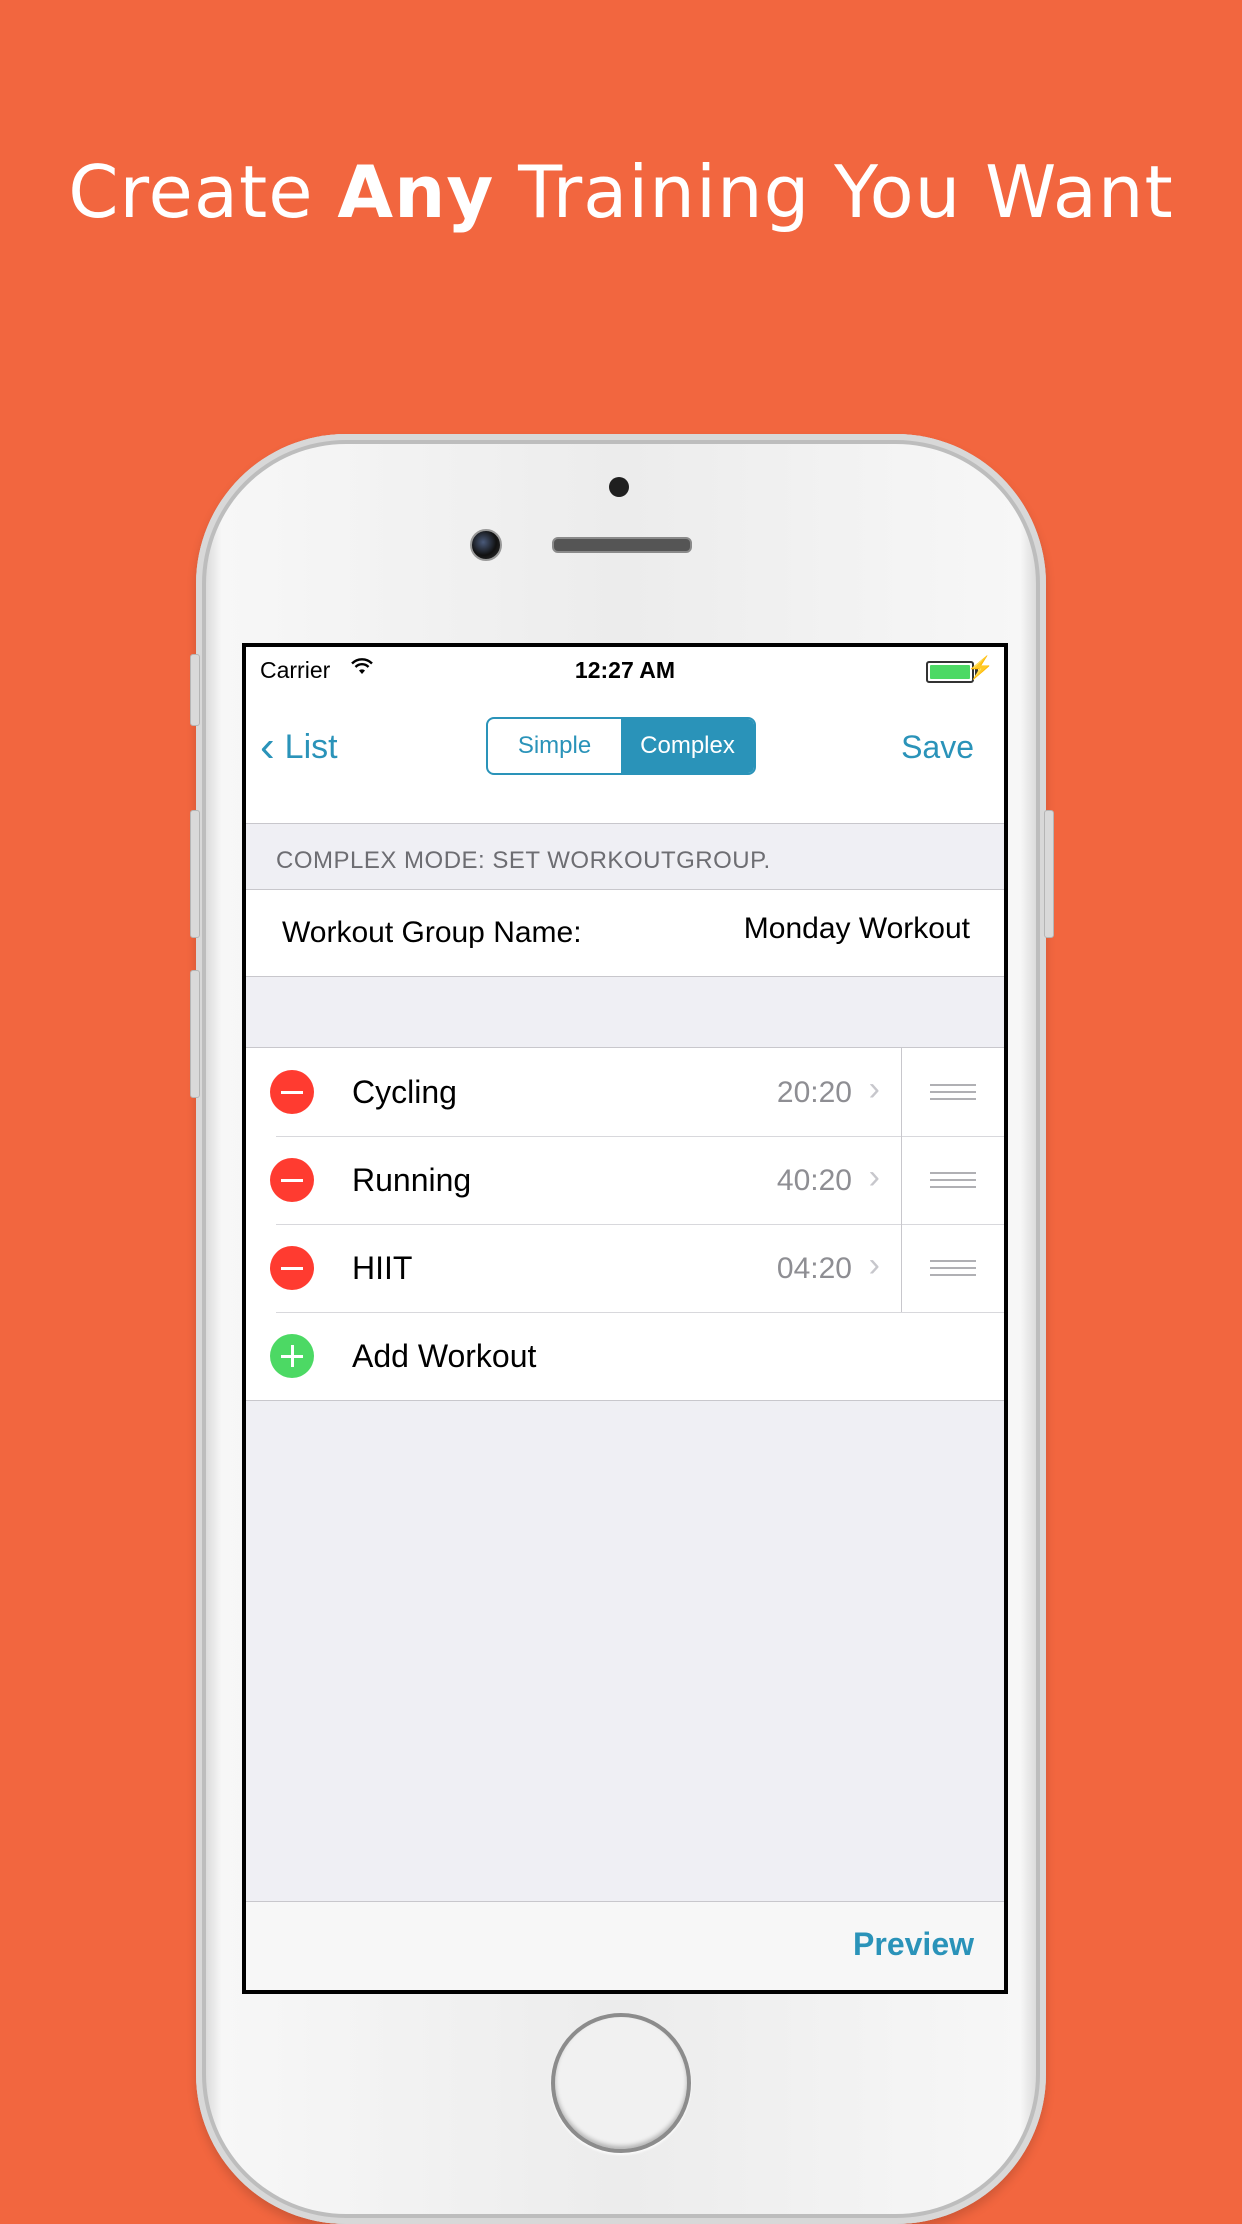  I want to click on earpiece-speaker, so click(622, 545).